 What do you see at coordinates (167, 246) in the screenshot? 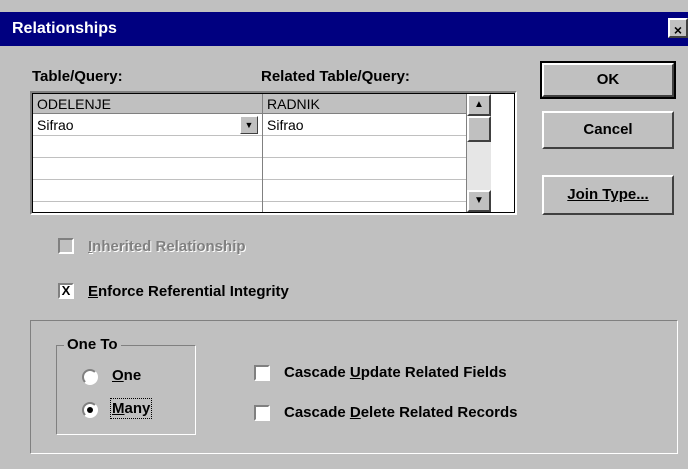
I see `inherited-relationship-label: Inherited Relationship` at bounding box center [167, 246].